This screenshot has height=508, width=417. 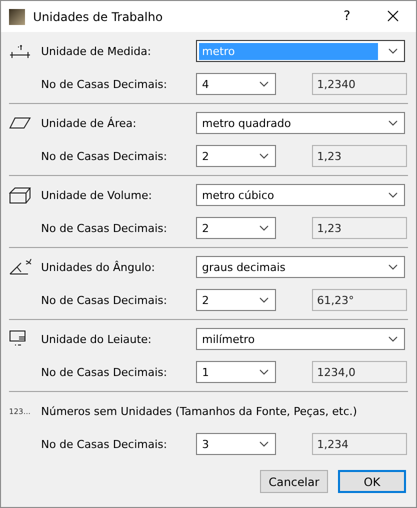 What do you see at coordinates (20, 51) in the screenshot?
I see `dimension-icon` at bounding box center [20, 51].